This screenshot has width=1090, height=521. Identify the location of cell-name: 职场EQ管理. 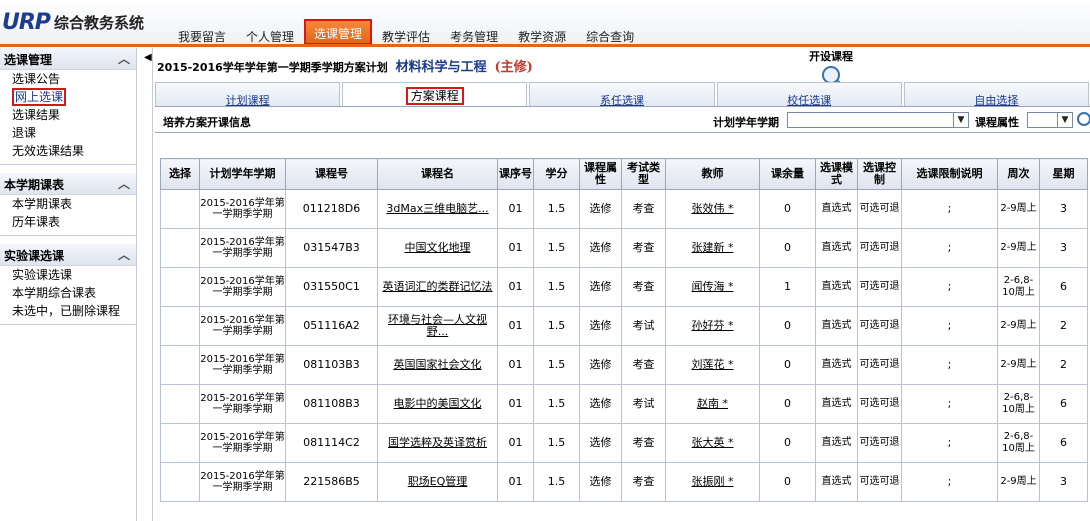
(437, 482).